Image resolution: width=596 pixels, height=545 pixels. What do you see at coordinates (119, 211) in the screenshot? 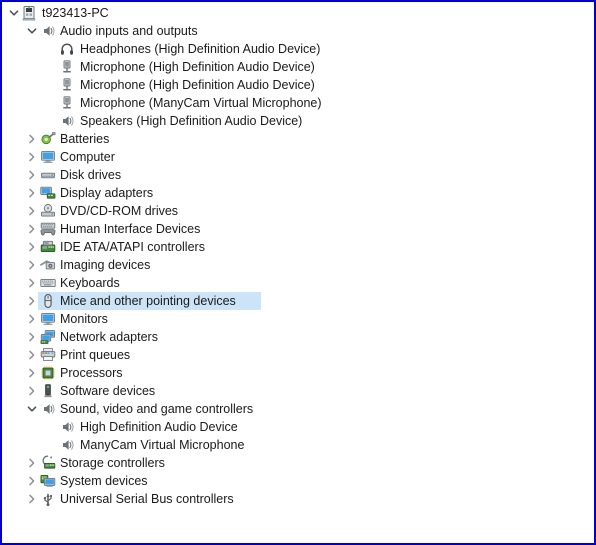
I see `tree-row-label: DVD/CD-ROM drives` at bounding box center [119, 211].